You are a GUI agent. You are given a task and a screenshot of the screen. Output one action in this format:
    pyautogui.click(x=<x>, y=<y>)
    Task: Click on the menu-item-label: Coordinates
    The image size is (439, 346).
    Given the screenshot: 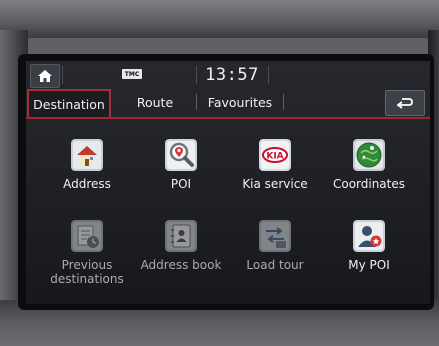 What is the action you would take?
    pyautogui.click(x=369, y=184)
    